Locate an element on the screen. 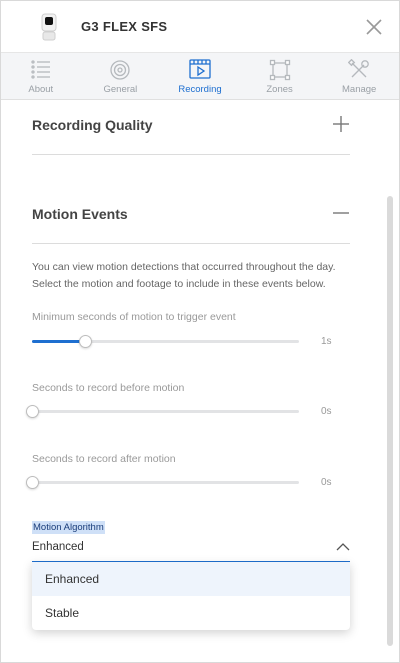  tab-manage: Manage is located at coordinates (359, 76).